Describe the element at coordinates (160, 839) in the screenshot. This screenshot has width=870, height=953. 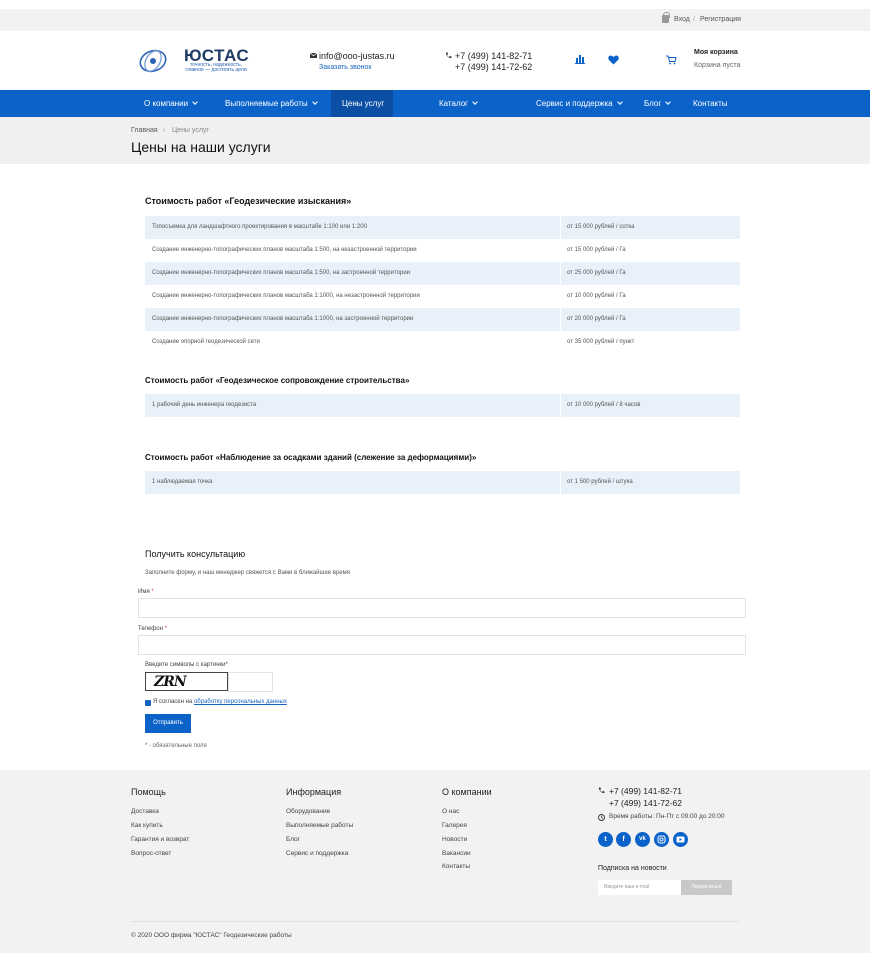
I see `footer-link: Гарантия и возврат` at that location.